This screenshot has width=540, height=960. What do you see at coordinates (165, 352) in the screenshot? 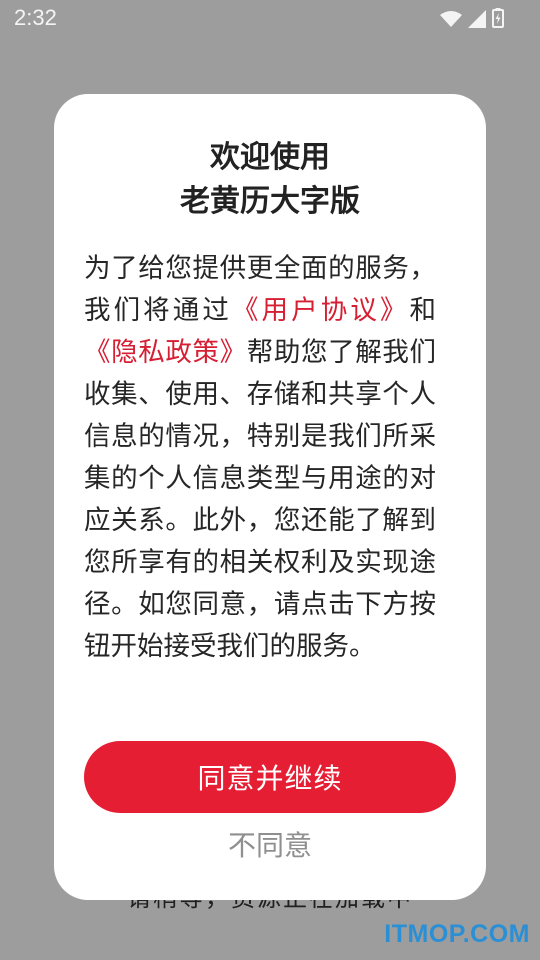
I see `privacy-policy-link: 《隐私政策》` at bounding box center [165, 352].